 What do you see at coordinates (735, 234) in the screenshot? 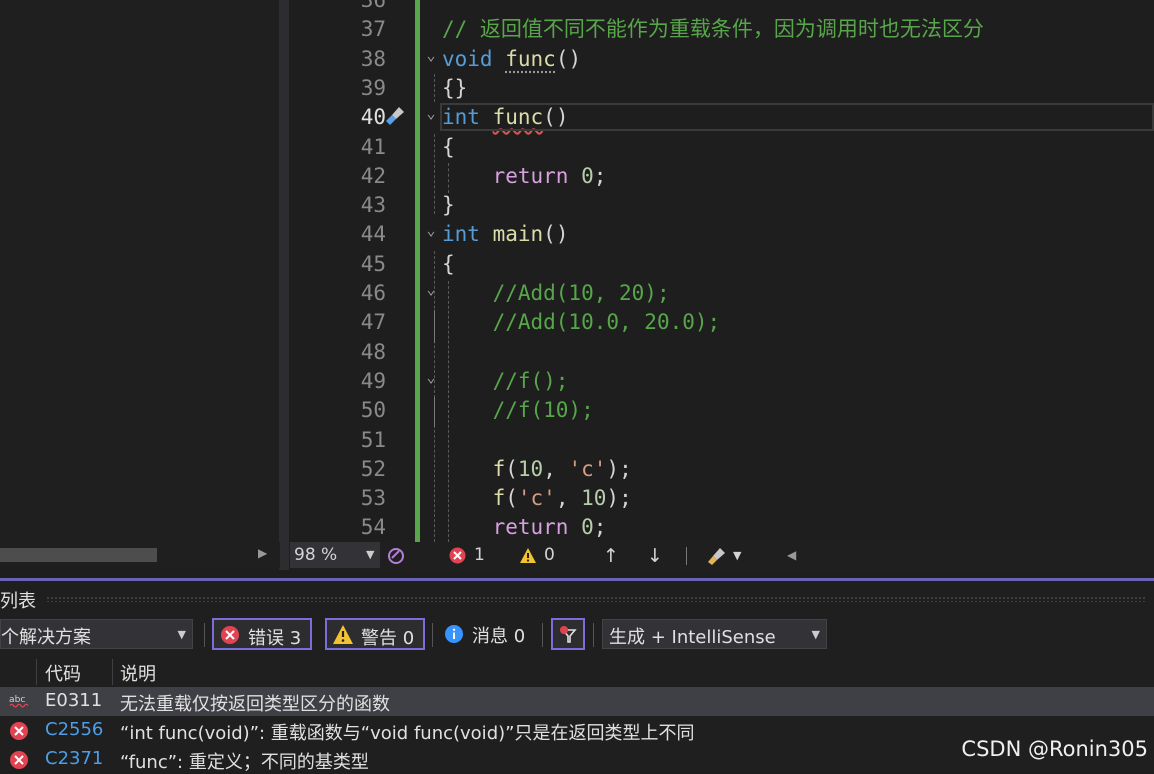
I see `code-line: 44 ⌄ int main()` at bounding box center [735, 234].